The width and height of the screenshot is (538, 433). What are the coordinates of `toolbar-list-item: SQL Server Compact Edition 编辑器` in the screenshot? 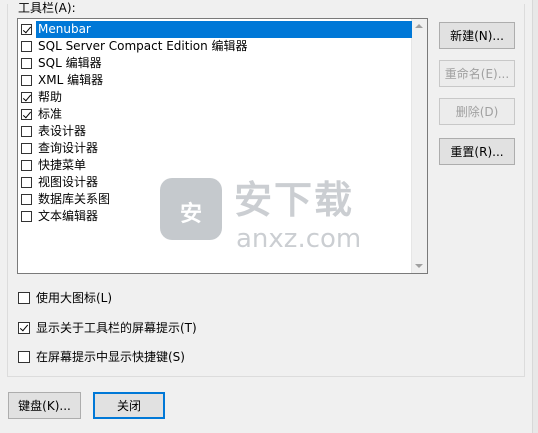 It's located at (134, 46).